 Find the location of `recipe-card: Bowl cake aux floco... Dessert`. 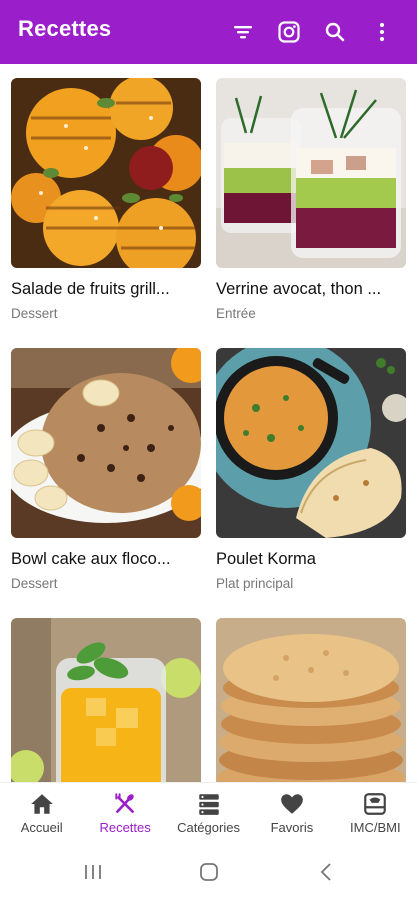

recipe-card: Bowl cake aux floco... Dessert is located at coordinates (106, 469).